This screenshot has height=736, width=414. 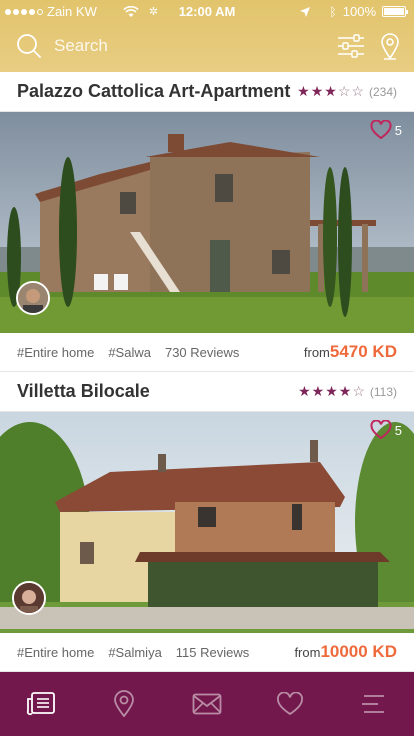 I want to click on rating-count: (234), so click(x=382, y=91).